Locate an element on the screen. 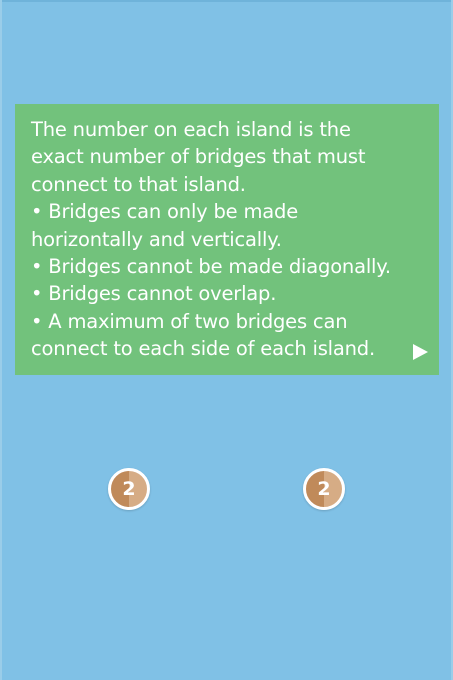  top-border is located at coordinates (226, 1).